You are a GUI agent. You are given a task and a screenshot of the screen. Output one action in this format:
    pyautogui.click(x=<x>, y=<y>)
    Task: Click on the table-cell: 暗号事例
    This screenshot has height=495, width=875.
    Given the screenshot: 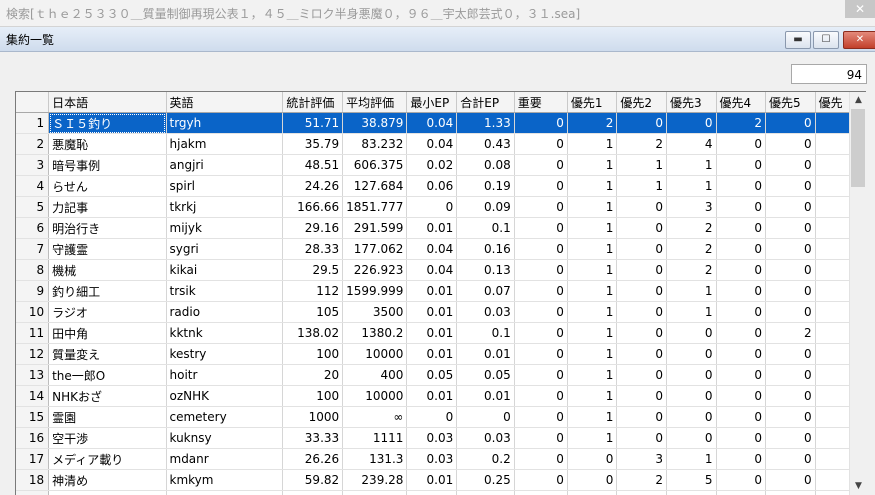 What is the action you would take?
    pyautogui.click(x=107, y=165)
    